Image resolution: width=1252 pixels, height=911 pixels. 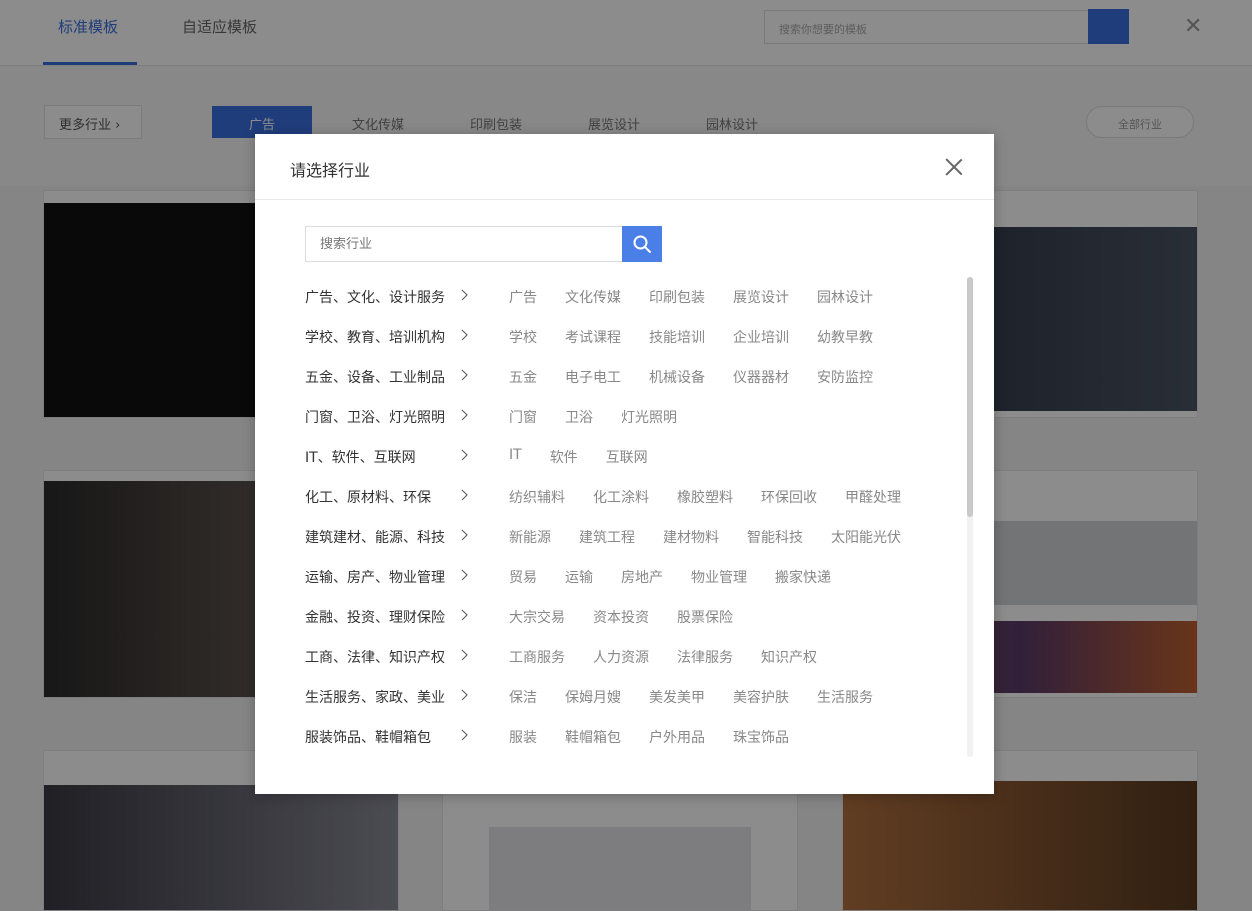 I want to click on subcategory-item: 搬家快递, so click(x=803, y=577).